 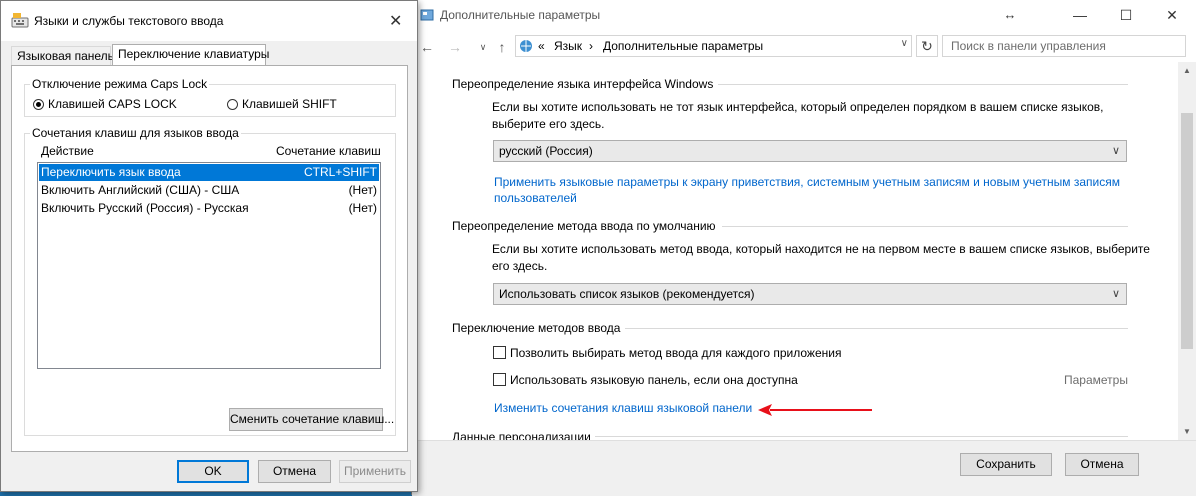 What do you see at coordinates (395, 21) in the screenshot?
I see `dialog-close-button: ✕` at bounding box center [395, 21].